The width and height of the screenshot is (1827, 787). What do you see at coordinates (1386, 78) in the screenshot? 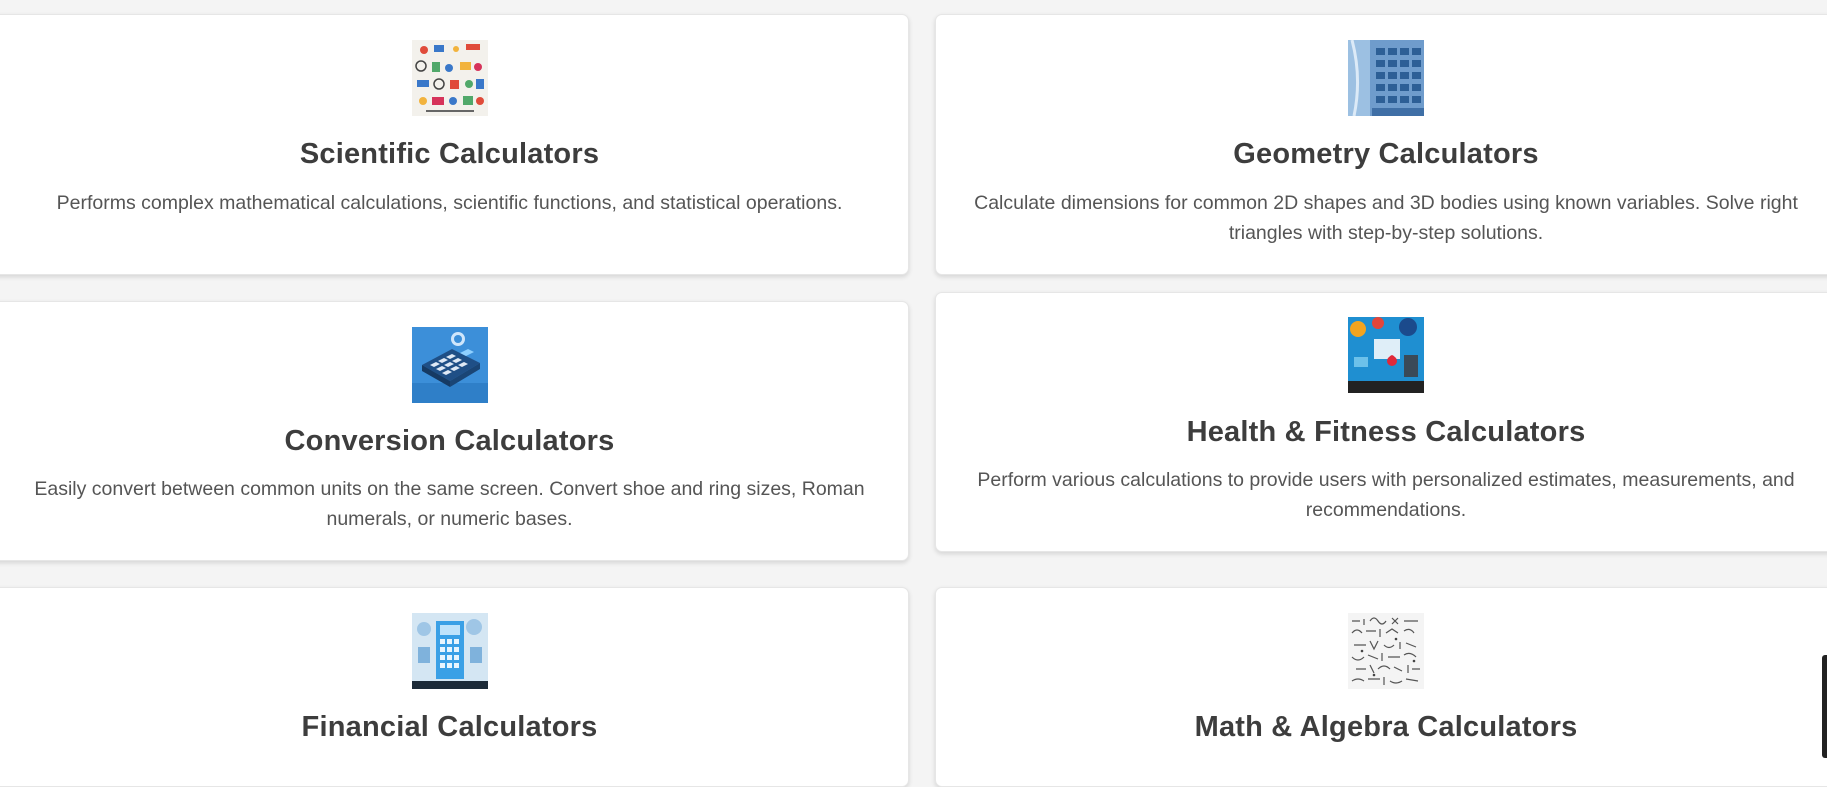
I see `blue-calculator-keypad-image` at bounding box center [1386, 78].